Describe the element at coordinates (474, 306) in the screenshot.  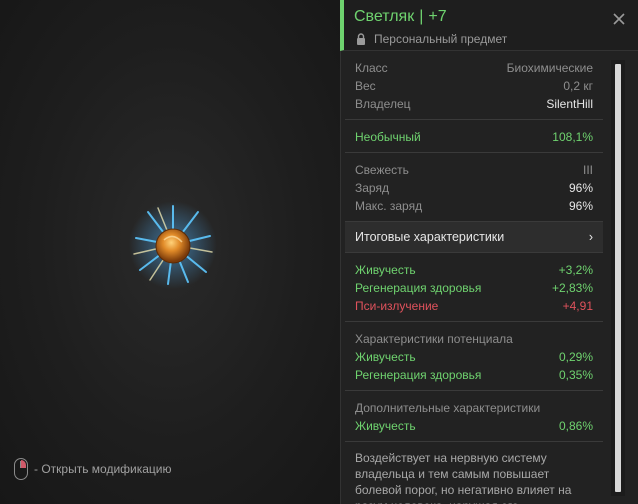
I see `stat-row-psi-radiation: Пси-излучение +4,91` at that location.